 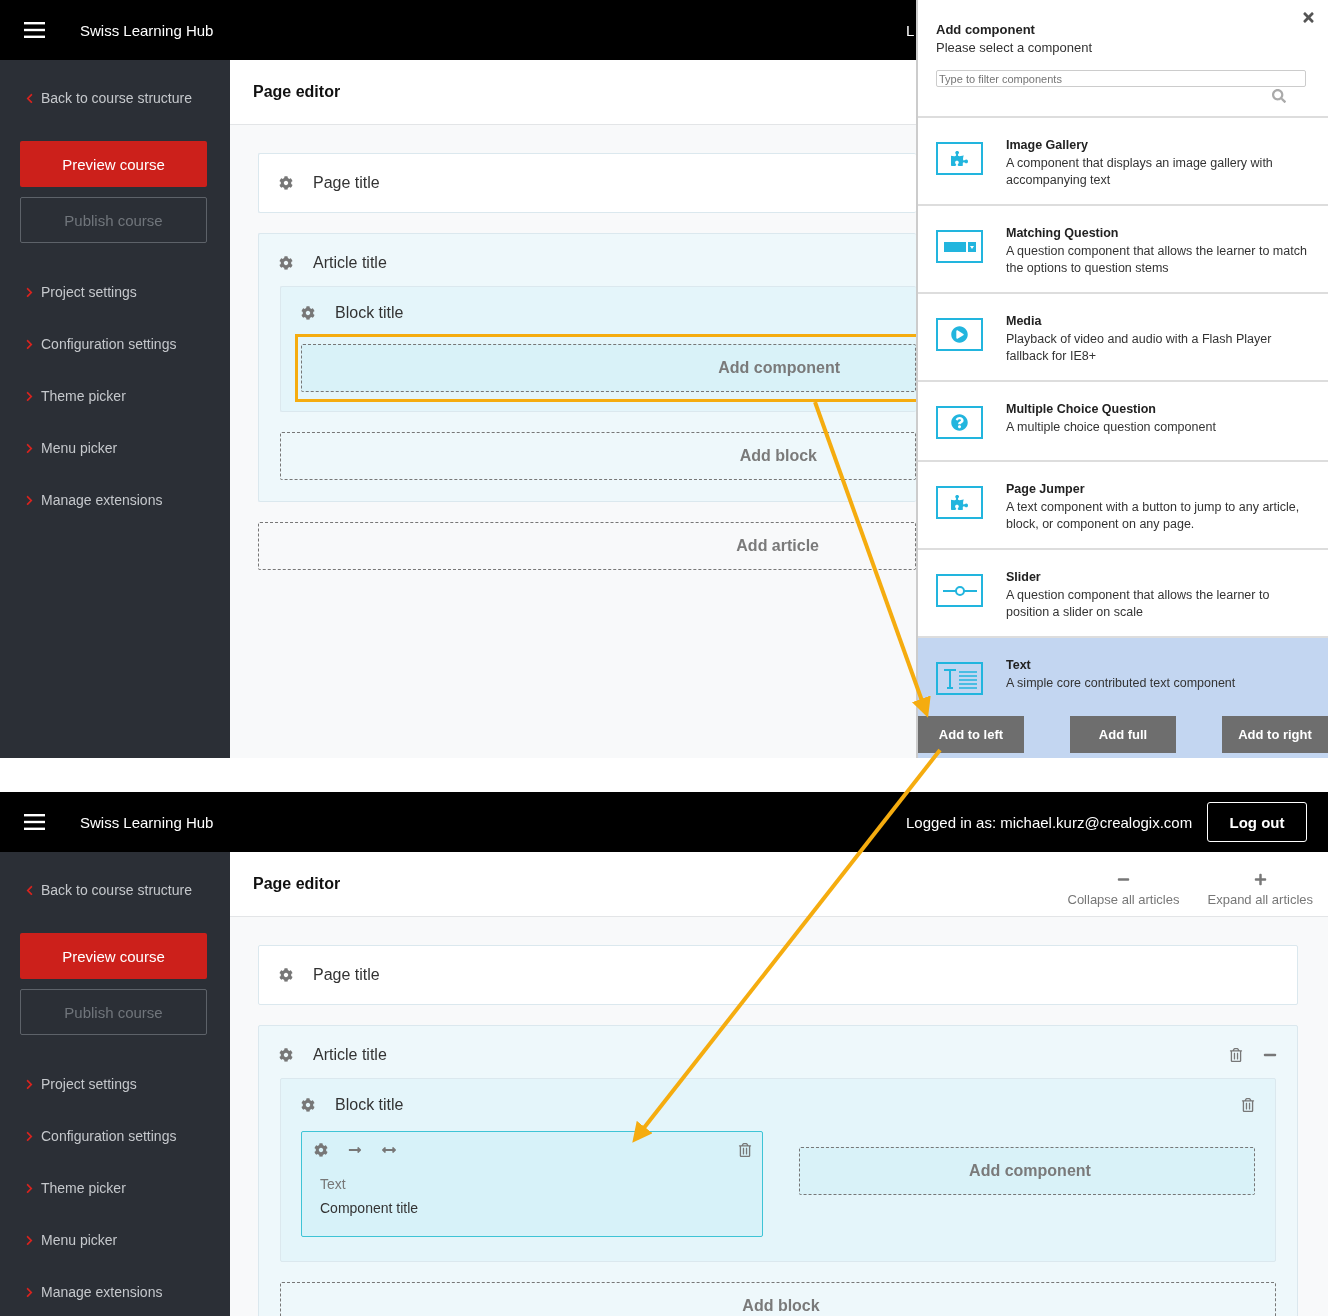 What do you see at coordinates (1111, 427) in the screenshot?
I see `component-description: A multiple choice question component` at bounding box center [1111, 427].